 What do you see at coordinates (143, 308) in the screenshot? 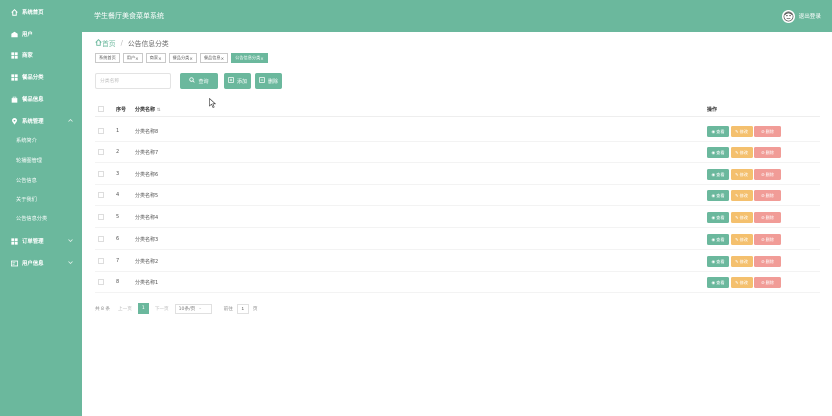
I see `page-number-current: 1` at bounding box center [143, 308].